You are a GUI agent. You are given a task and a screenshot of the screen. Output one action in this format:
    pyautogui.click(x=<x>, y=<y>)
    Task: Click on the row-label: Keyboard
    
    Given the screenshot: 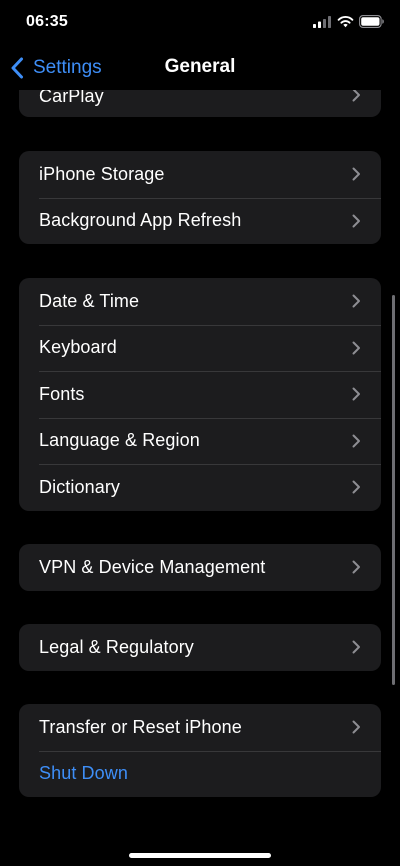 What is the action you would take?
    pyautogui.click(x=78, y=347)
    